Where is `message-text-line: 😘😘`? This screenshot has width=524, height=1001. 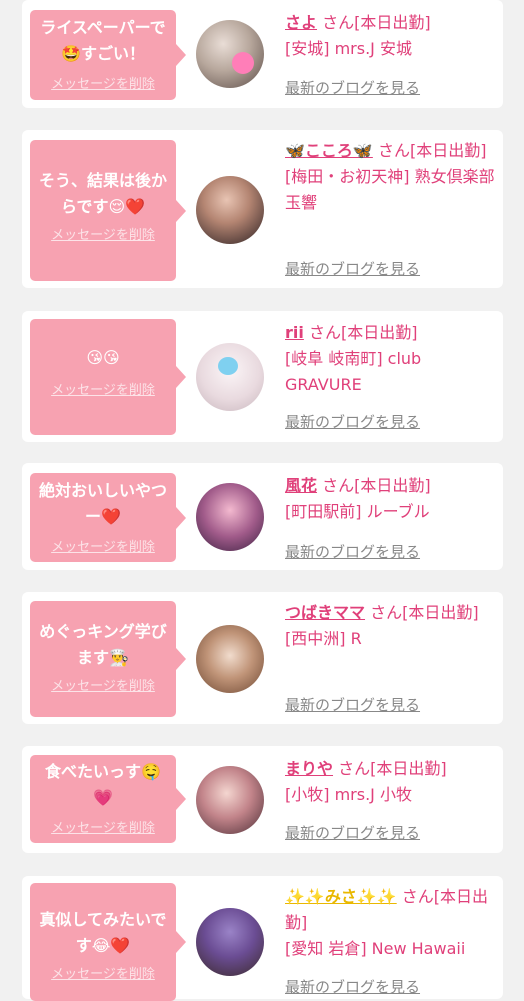
message-text-line: 😘😘 is located at coordinates (103, 357).